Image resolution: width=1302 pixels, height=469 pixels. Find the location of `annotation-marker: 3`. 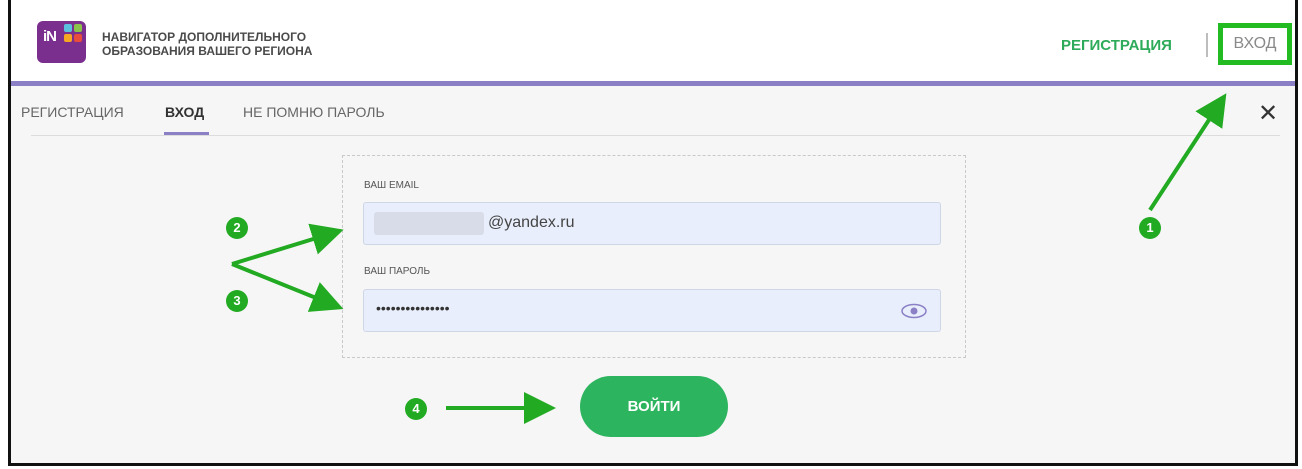

annotation-marker: 3 is located at coordinates (237, 301).